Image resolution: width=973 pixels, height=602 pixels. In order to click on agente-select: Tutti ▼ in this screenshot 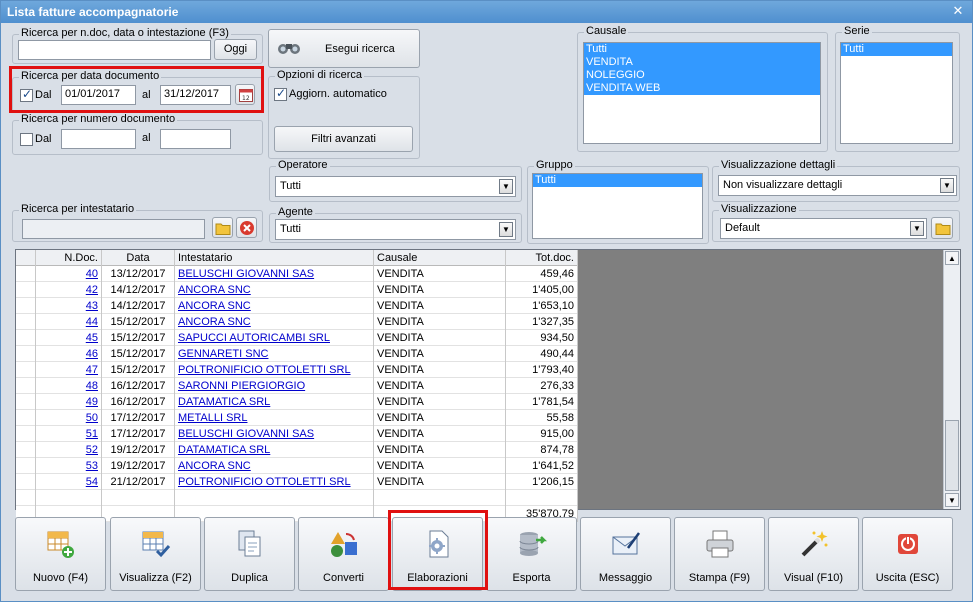, I will do `click(395, 229)`.